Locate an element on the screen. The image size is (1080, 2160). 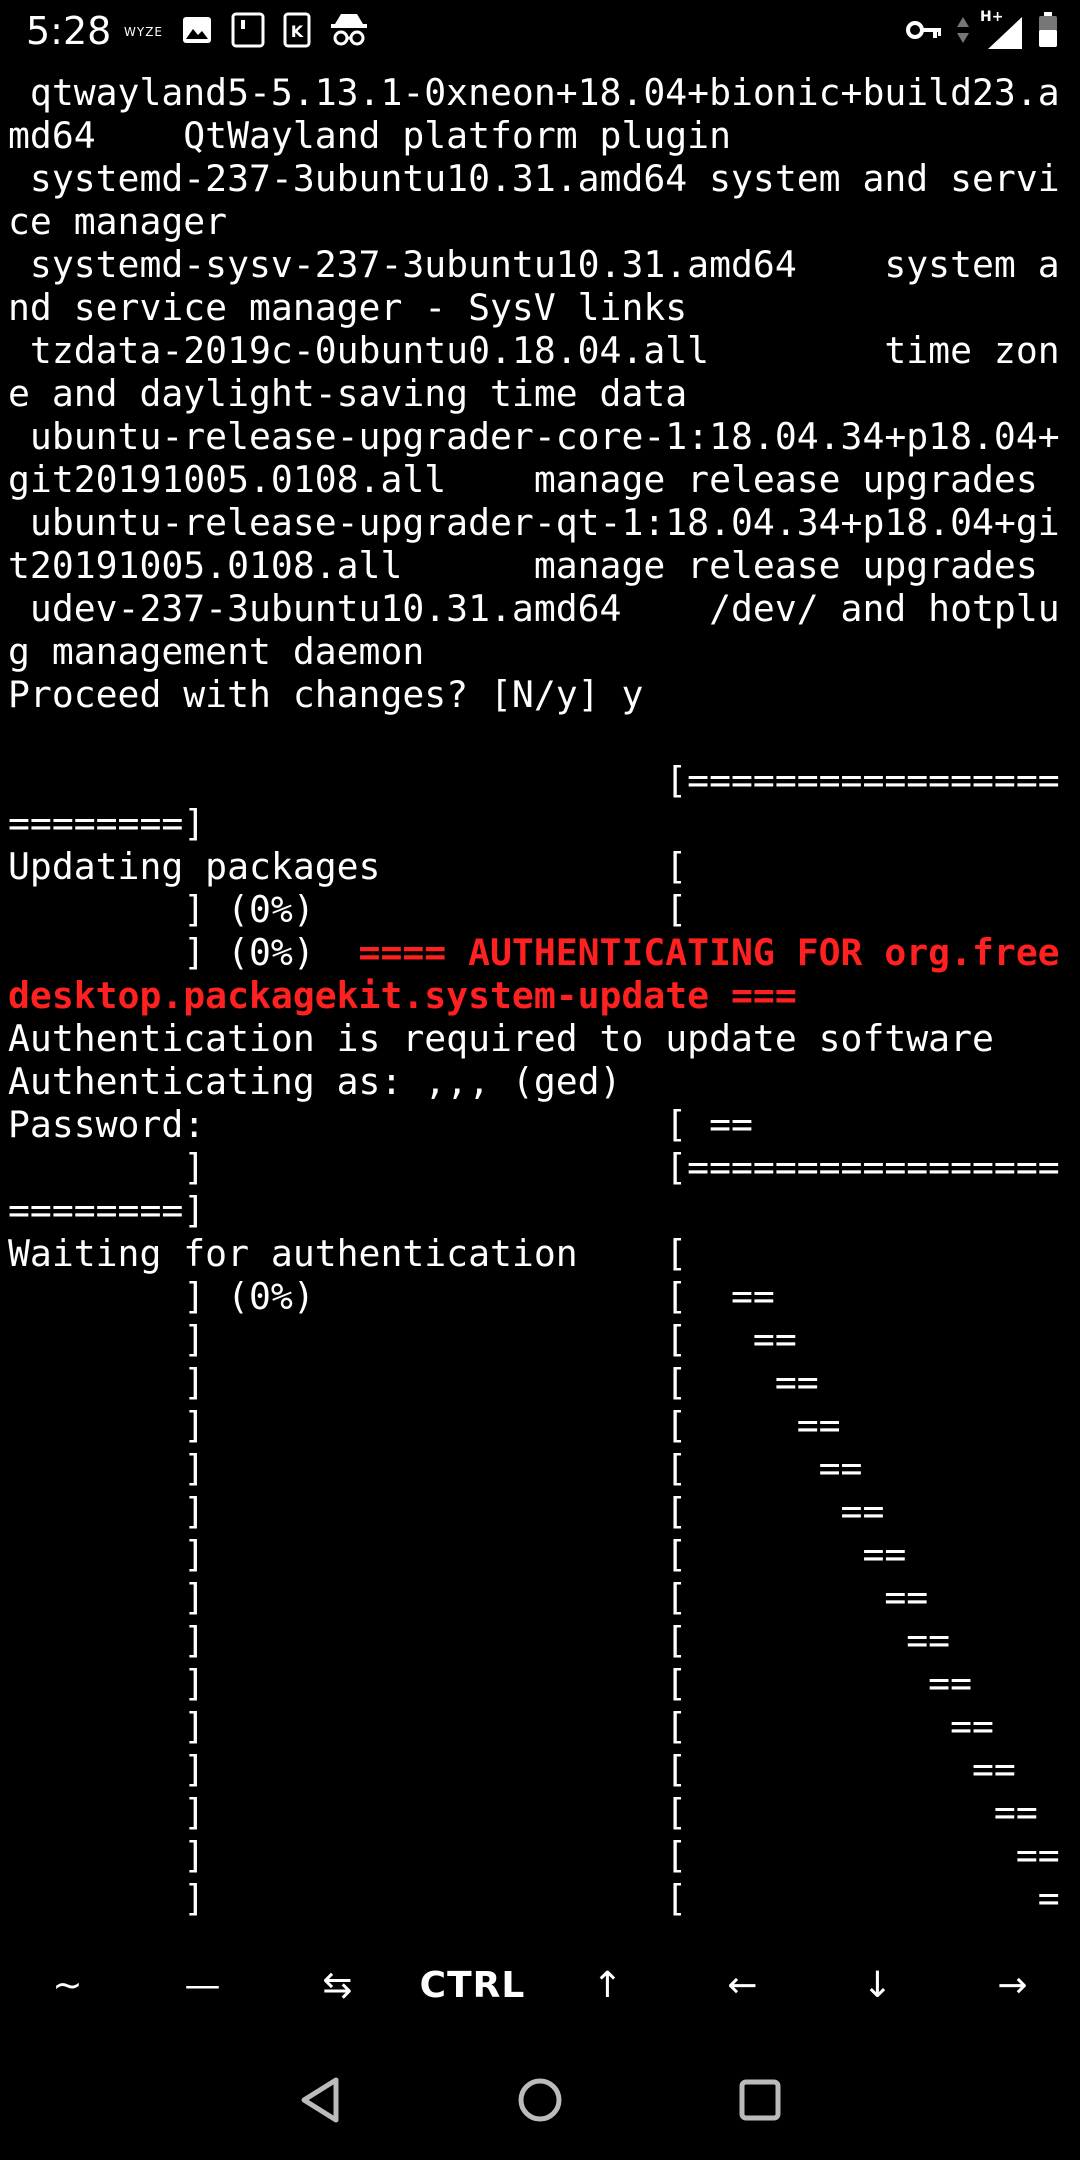
terminal-line: ] (0%) ==== AUTHENTICATING FOR org.free is located at coordinates (540, 952).